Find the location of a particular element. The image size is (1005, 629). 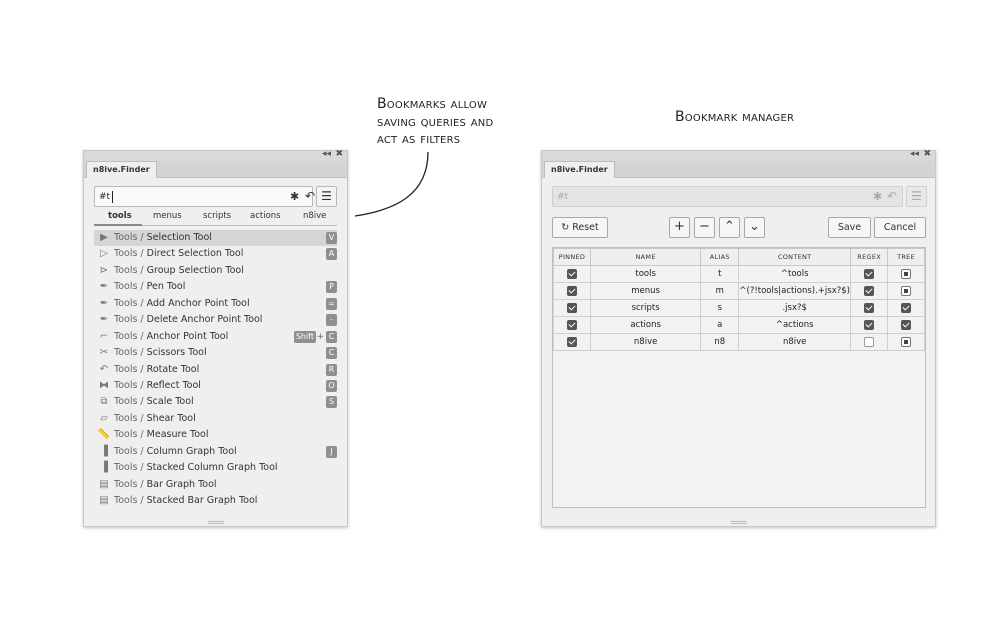

cancel-button: Cancel is located at coordinates (900, 227).